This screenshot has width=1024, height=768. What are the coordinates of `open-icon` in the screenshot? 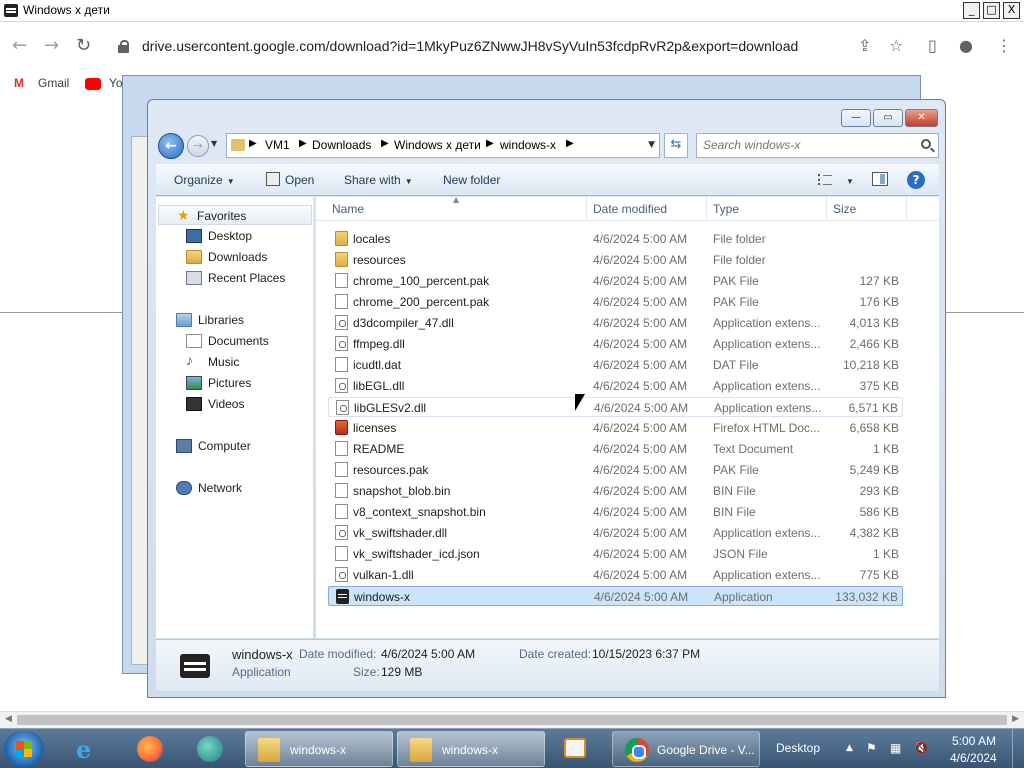 It's located at (273, 179).